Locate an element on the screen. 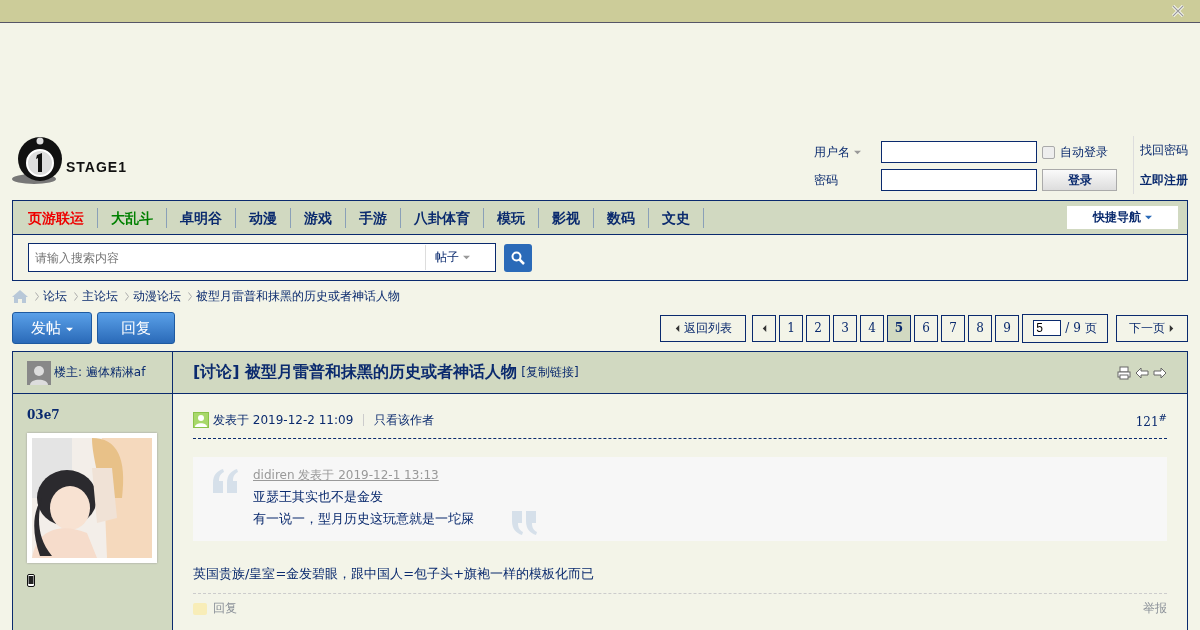 The height and width of the screenshot is (630, 1200). nav-item: 文史 is located at coordinates (676, 217).